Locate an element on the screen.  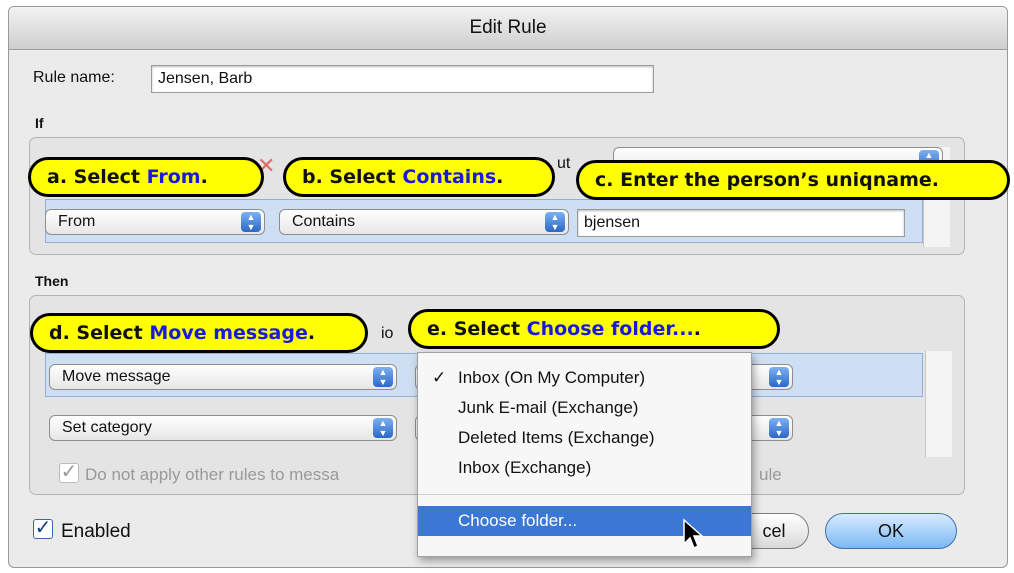
callout-d: d. Select Move message. is located at coordinates (199, 333).